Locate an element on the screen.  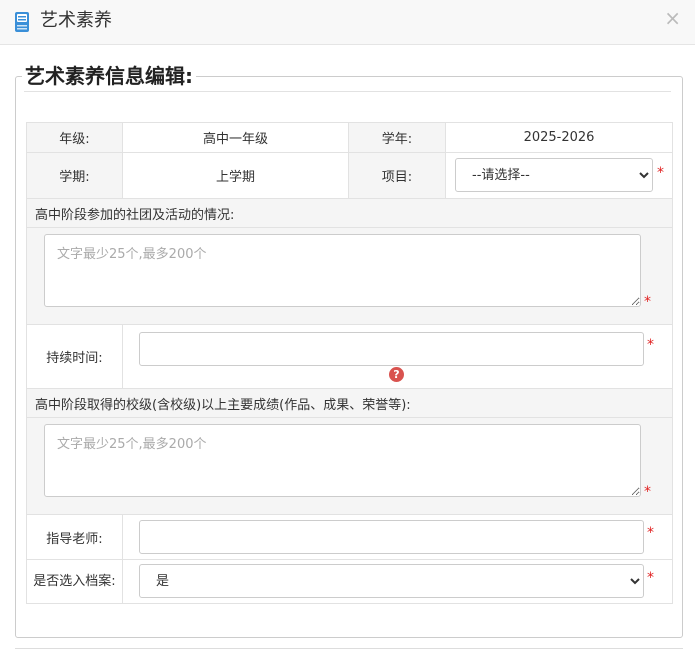
row-grade-year: 年级: 高中一年级 学年: 2025-2026 is located at coordinates (349, 137).